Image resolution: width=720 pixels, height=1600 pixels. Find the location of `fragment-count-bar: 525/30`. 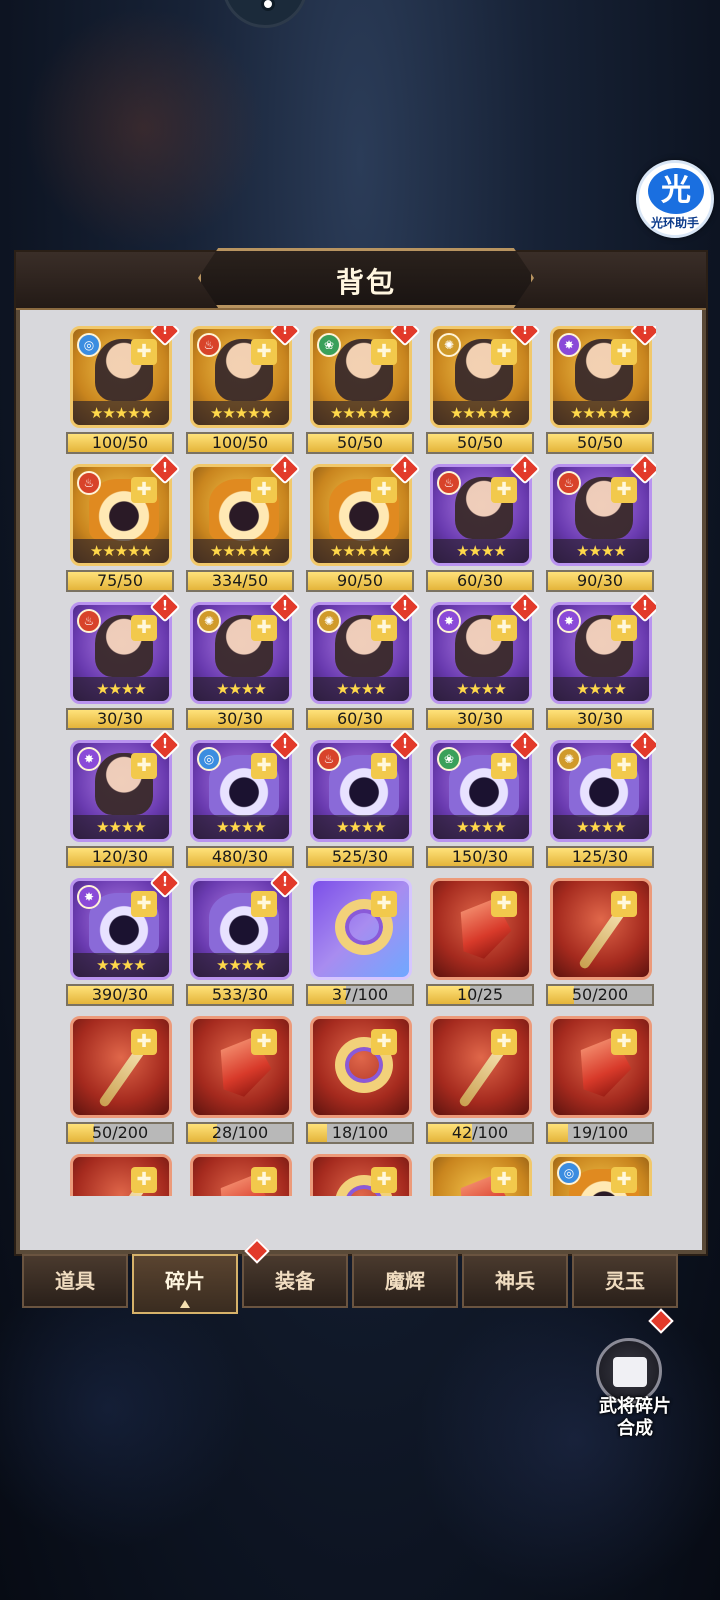

fragment-count-bar: 525/30 is located at coordinates (360, 857).